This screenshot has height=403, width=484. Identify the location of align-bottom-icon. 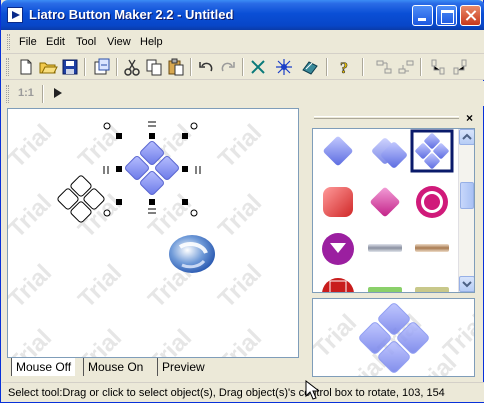
(460, 67).